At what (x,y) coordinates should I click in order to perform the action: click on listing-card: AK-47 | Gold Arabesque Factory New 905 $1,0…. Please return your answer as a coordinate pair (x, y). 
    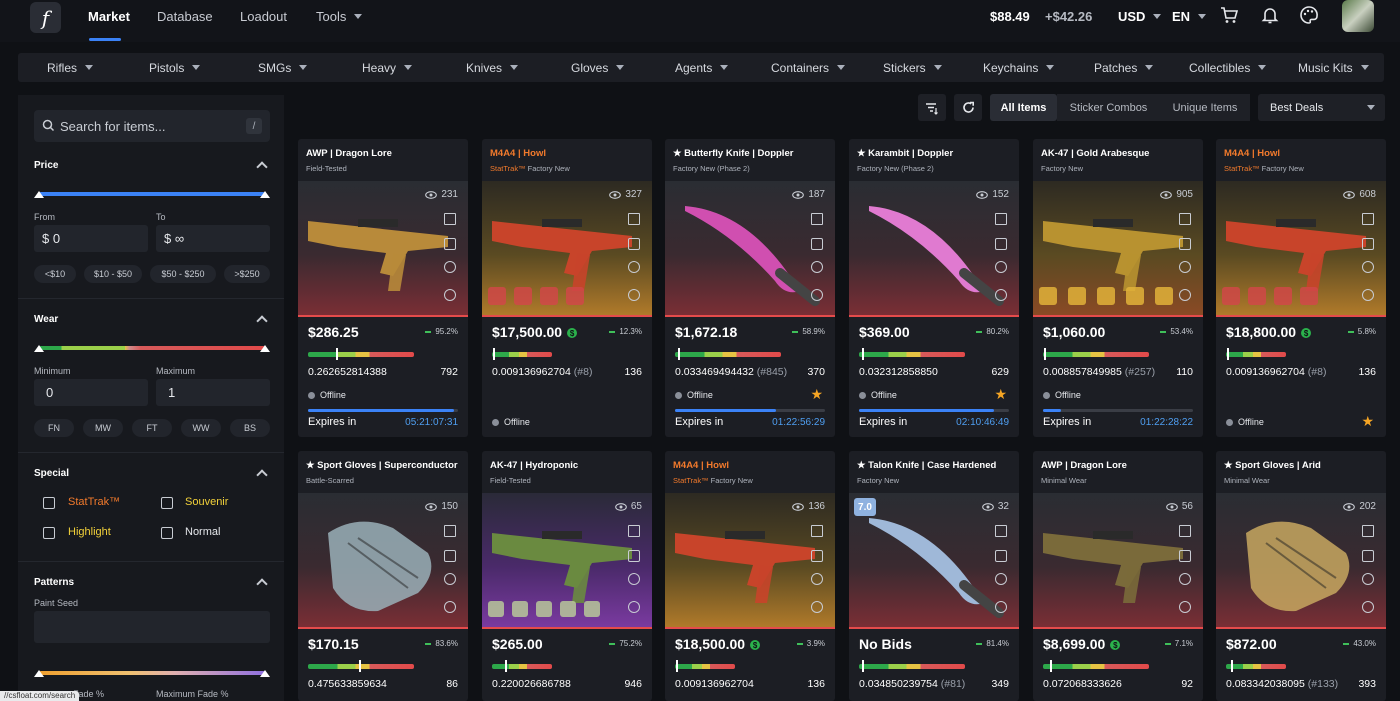
    Looking at the image, I should click on (1118, 288).